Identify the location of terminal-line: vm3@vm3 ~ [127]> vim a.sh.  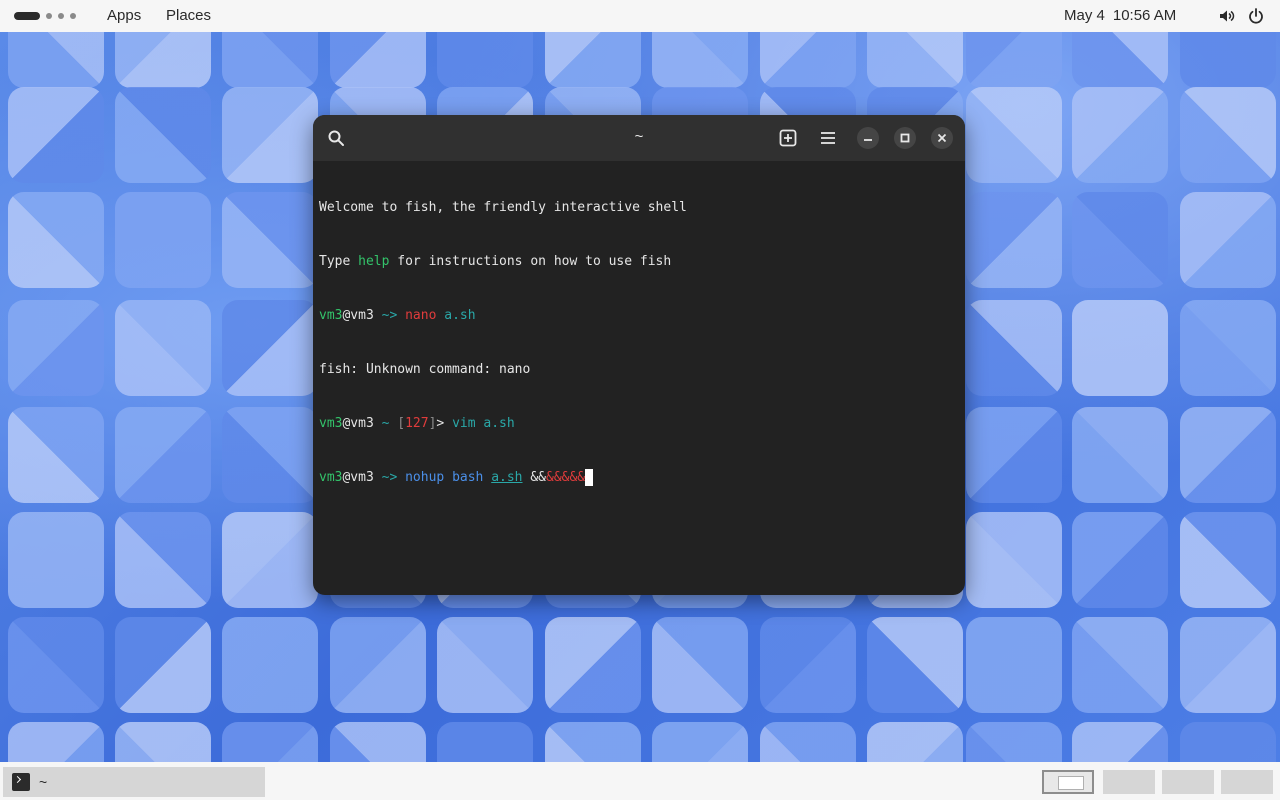
(417, 423).